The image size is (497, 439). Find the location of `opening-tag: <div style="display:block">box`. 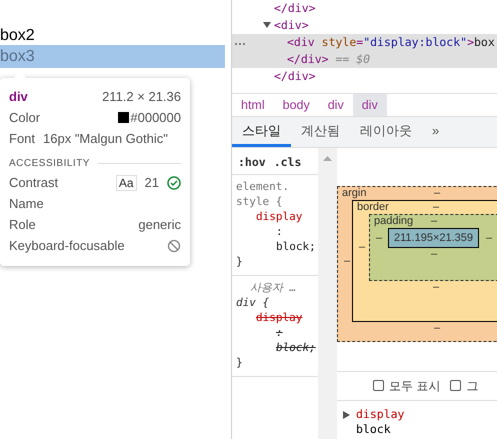

opening-tag: <div style="display:block">box is located at coordinates (391, 42).